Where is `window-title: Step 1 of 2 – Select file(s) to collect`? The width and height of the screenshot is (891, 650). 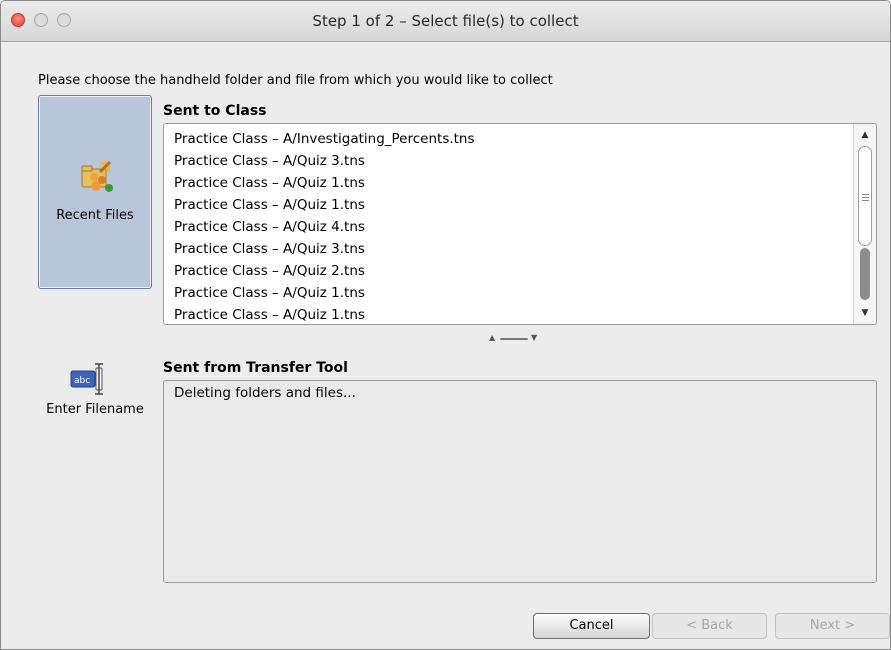 window-title: Step 1 of 2 – Select file(s) to collect is located at coordinates (445, 21).